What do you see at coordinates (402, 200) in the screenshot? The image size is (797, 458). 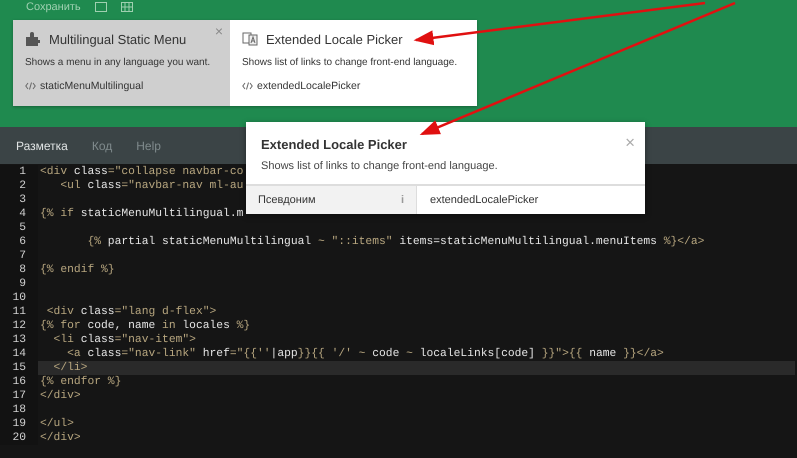 I see `info-icon: i` at bounding box center [402, 200].